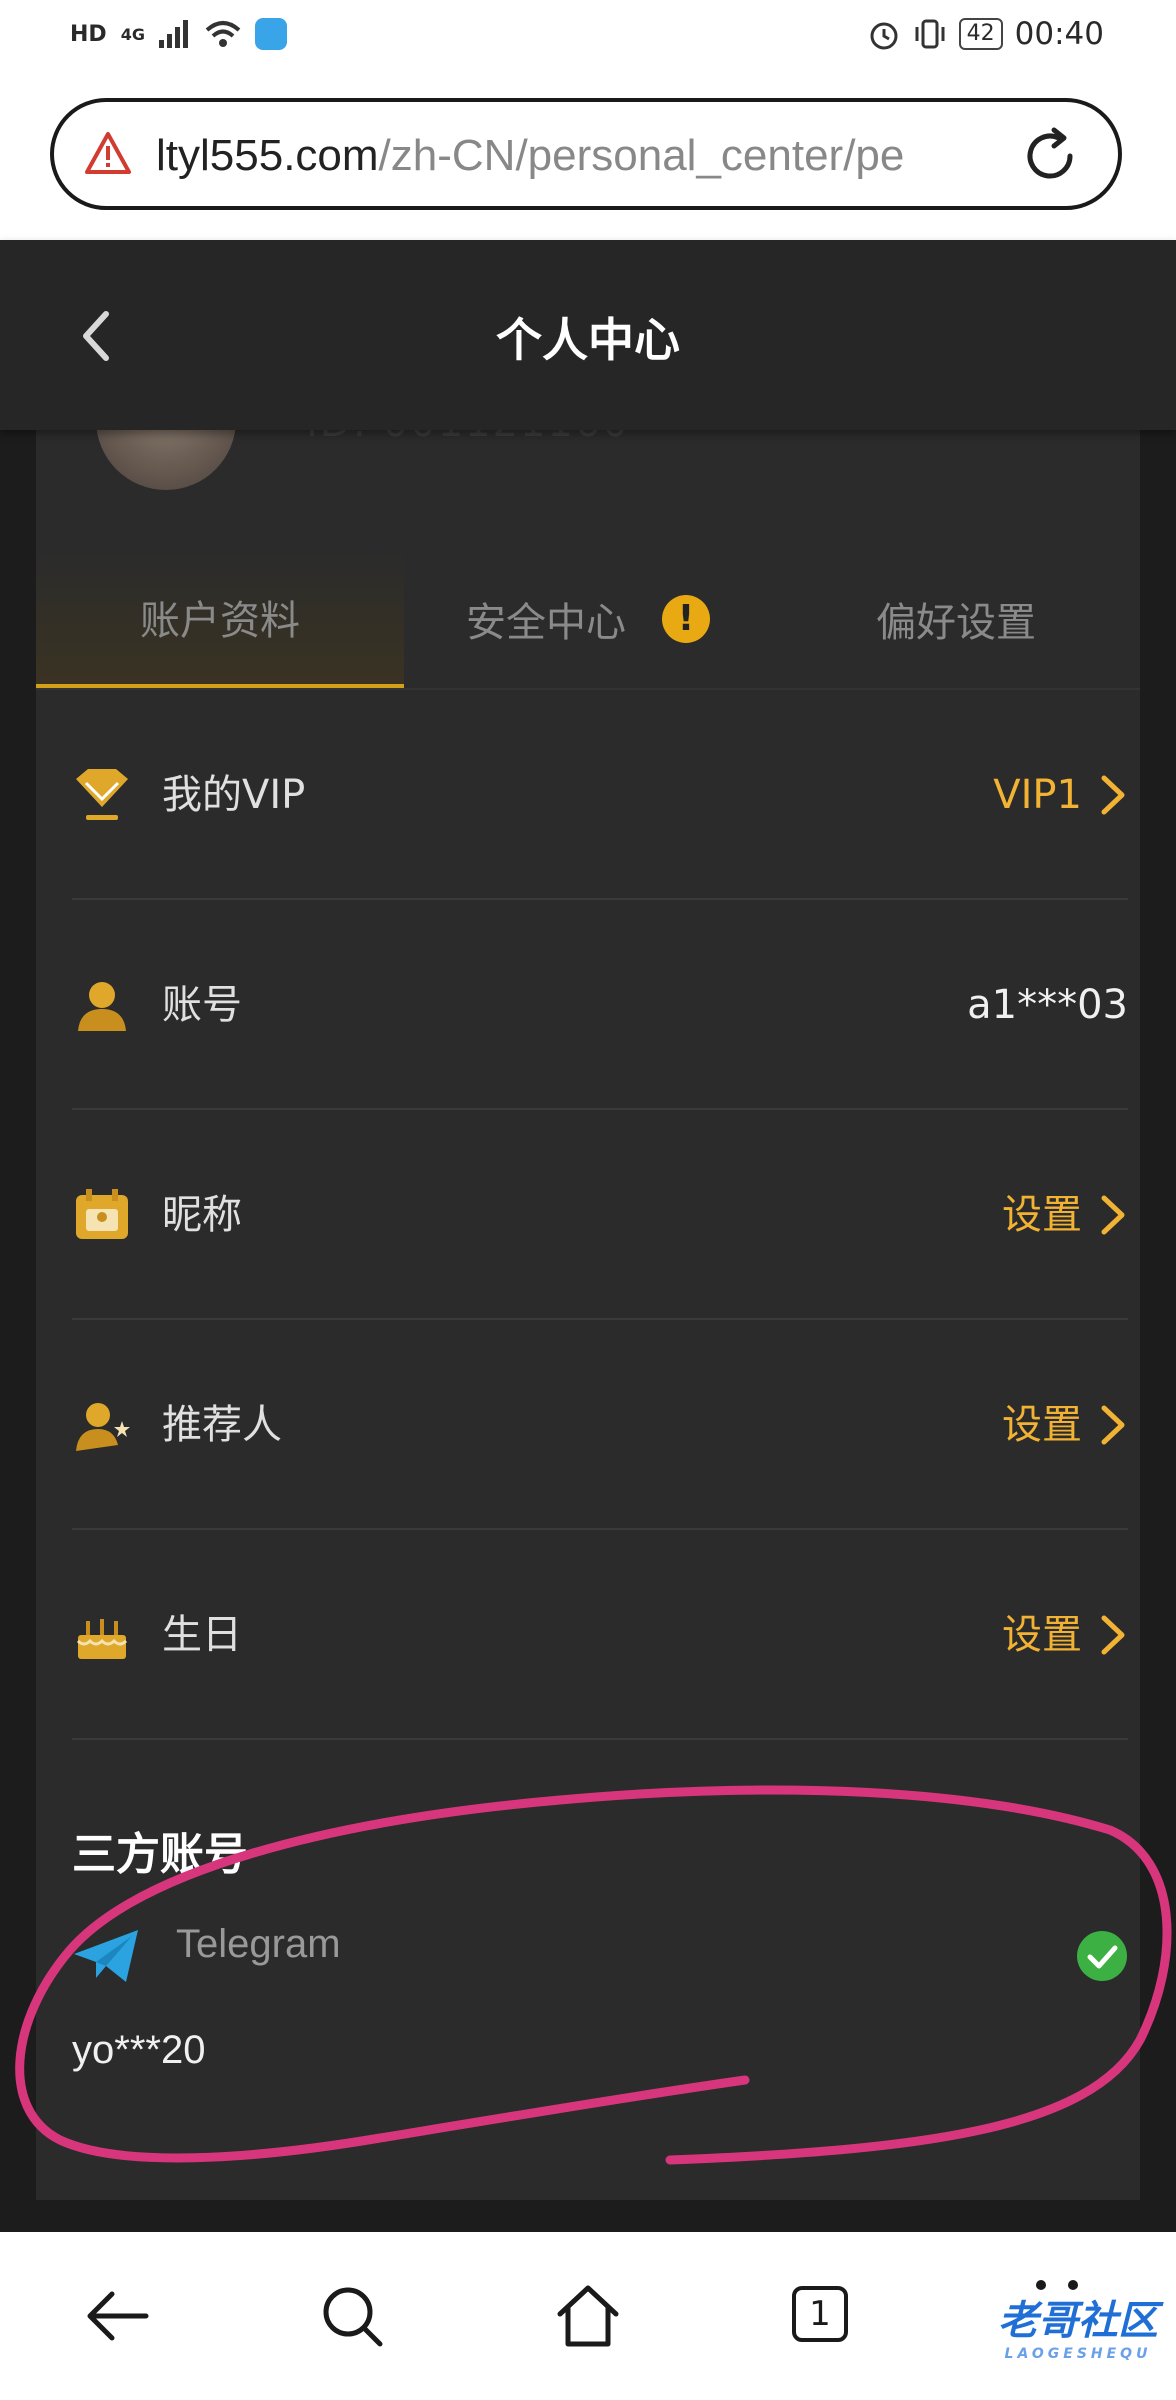 The width and height of the screenshot is (1176, 2400). Describe the element at coordinates (1037, 795) in the screenshot. I see `vip-level: VIP1` at that location.